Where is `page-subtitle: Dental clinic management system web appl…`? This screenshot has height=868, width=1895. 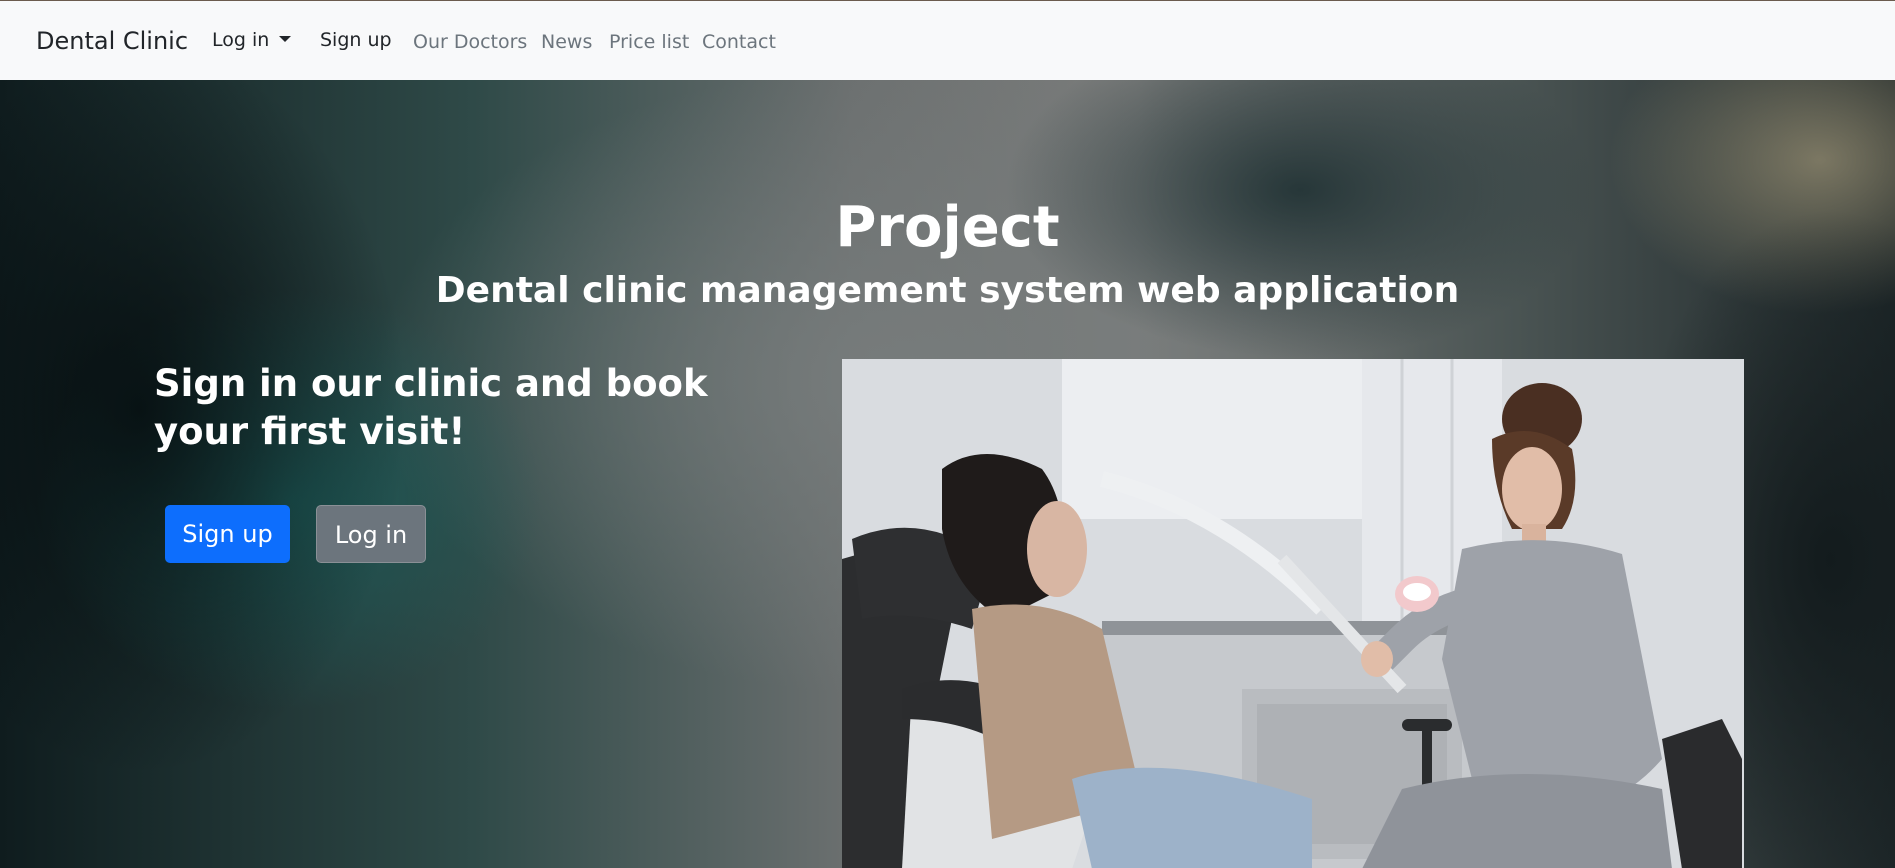
page-subtitle: Dental clinic management system web appl… is located at coordinates (947, 290).